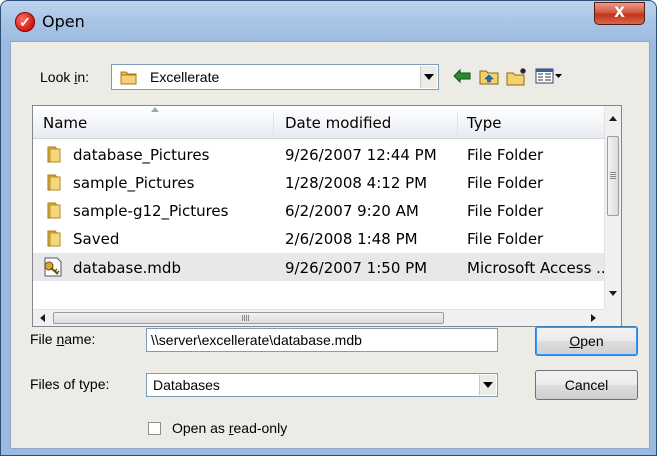 The width and height of the screenshot is (657, 456). I want to click on look-in-label: Look in:, so click(65, 77).